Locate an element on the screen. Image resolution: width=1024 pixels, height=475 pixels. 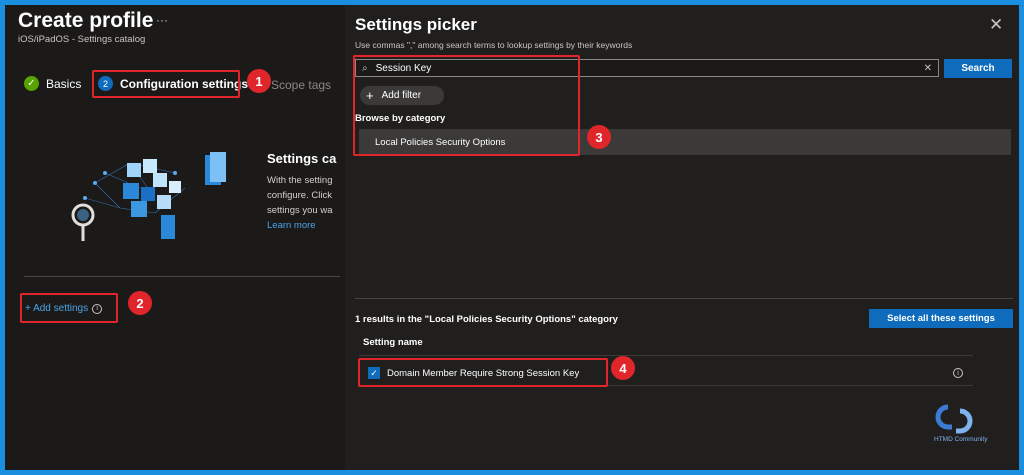
info-heading: Settings ca is located at coordinates (302, 158).